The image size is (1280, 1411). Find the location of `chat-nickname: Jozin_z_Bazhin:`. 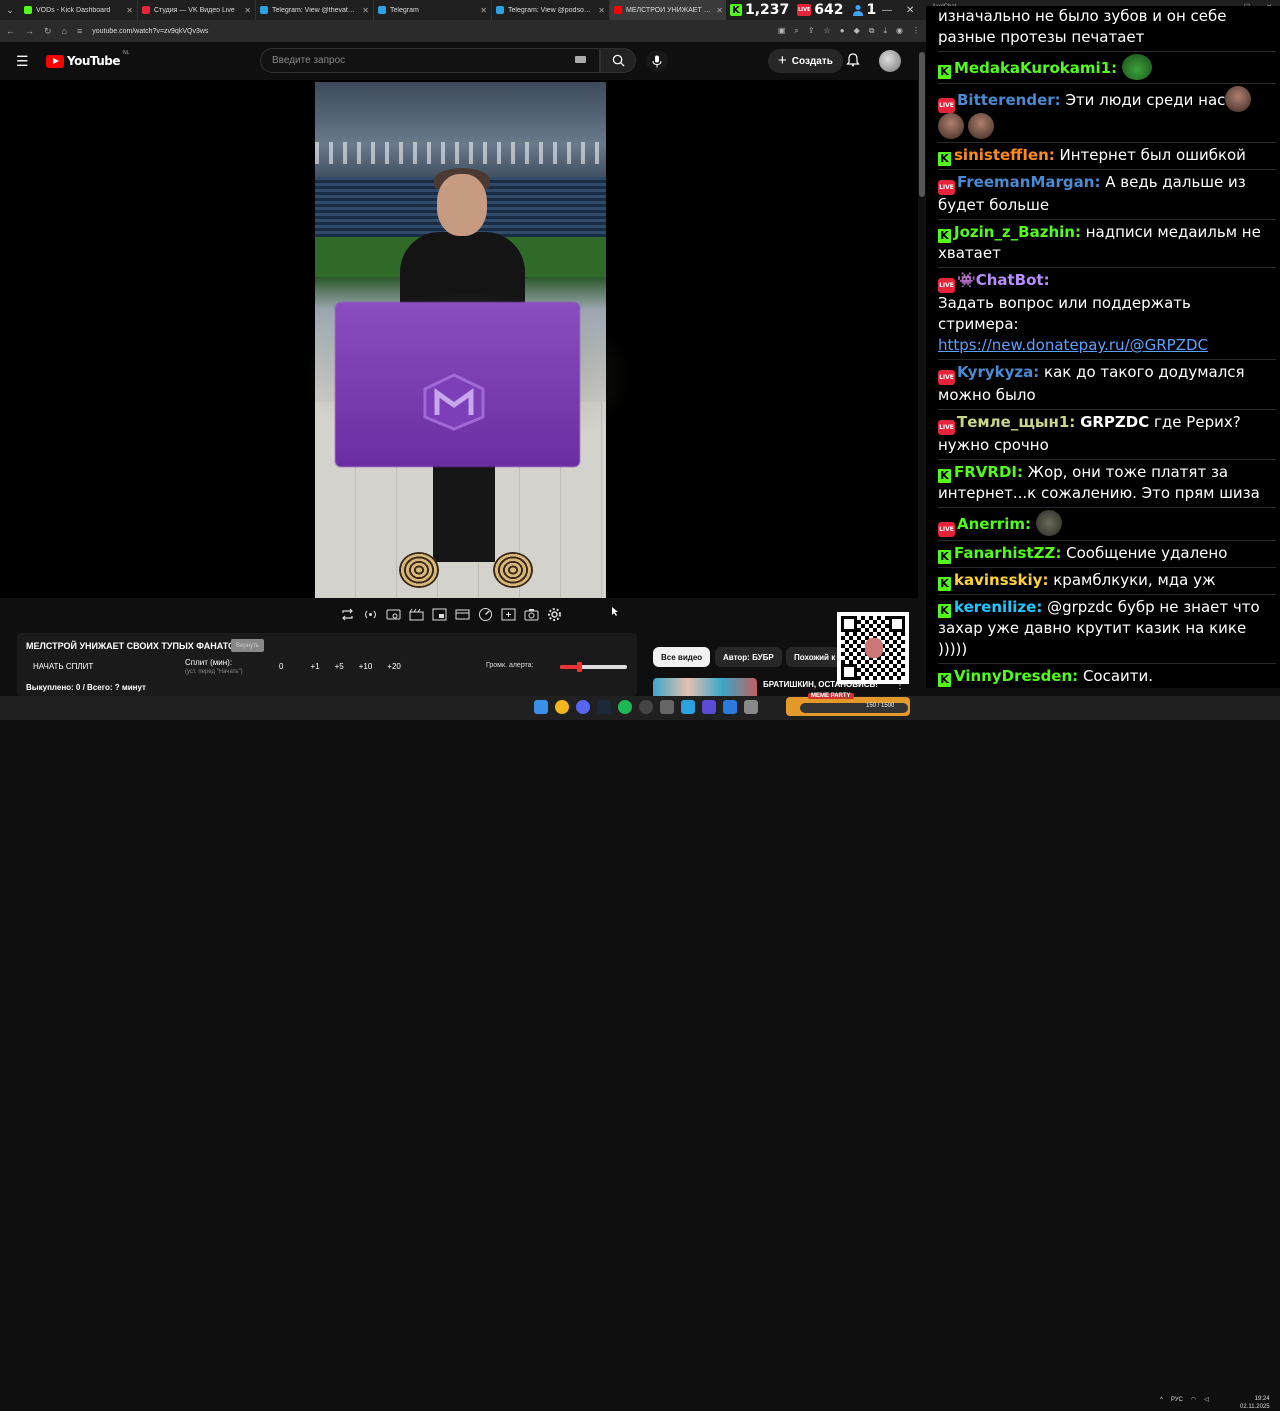

chat-nickname: Jozin_z_Bazhin: is located at coordinates (1017, 232).